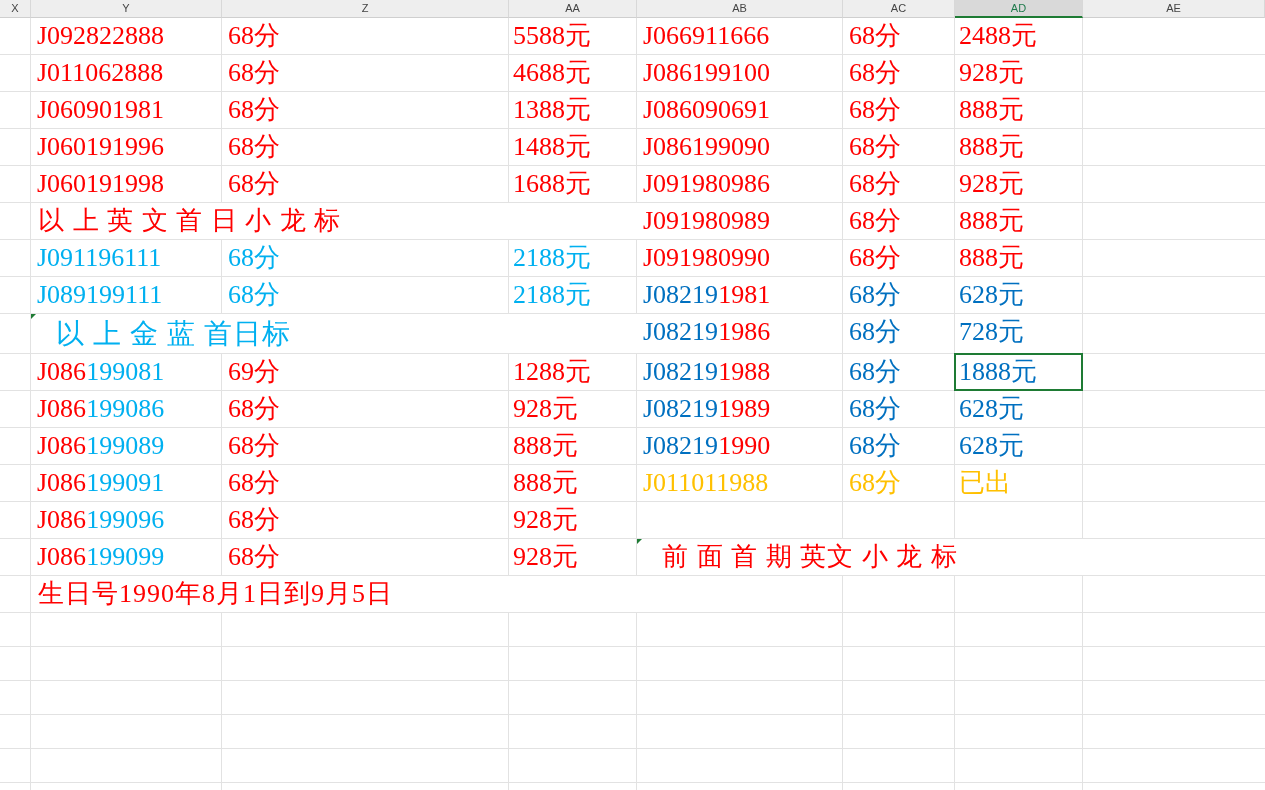 The height and width of the screenshot is (790, 1265). Describe the element at coordinates (101, 110) in the screenshot. I see `number-cell-text: J060901981` at that location.